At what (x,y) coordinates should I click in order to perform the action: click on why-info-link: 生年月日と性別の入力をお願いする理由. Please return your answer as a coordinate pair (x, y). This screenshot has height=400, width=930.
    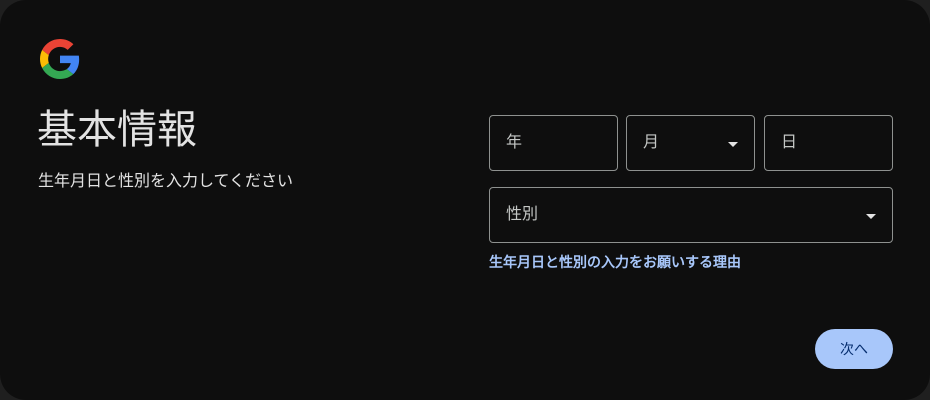
    Looking at the image, I should click on (615, 263).